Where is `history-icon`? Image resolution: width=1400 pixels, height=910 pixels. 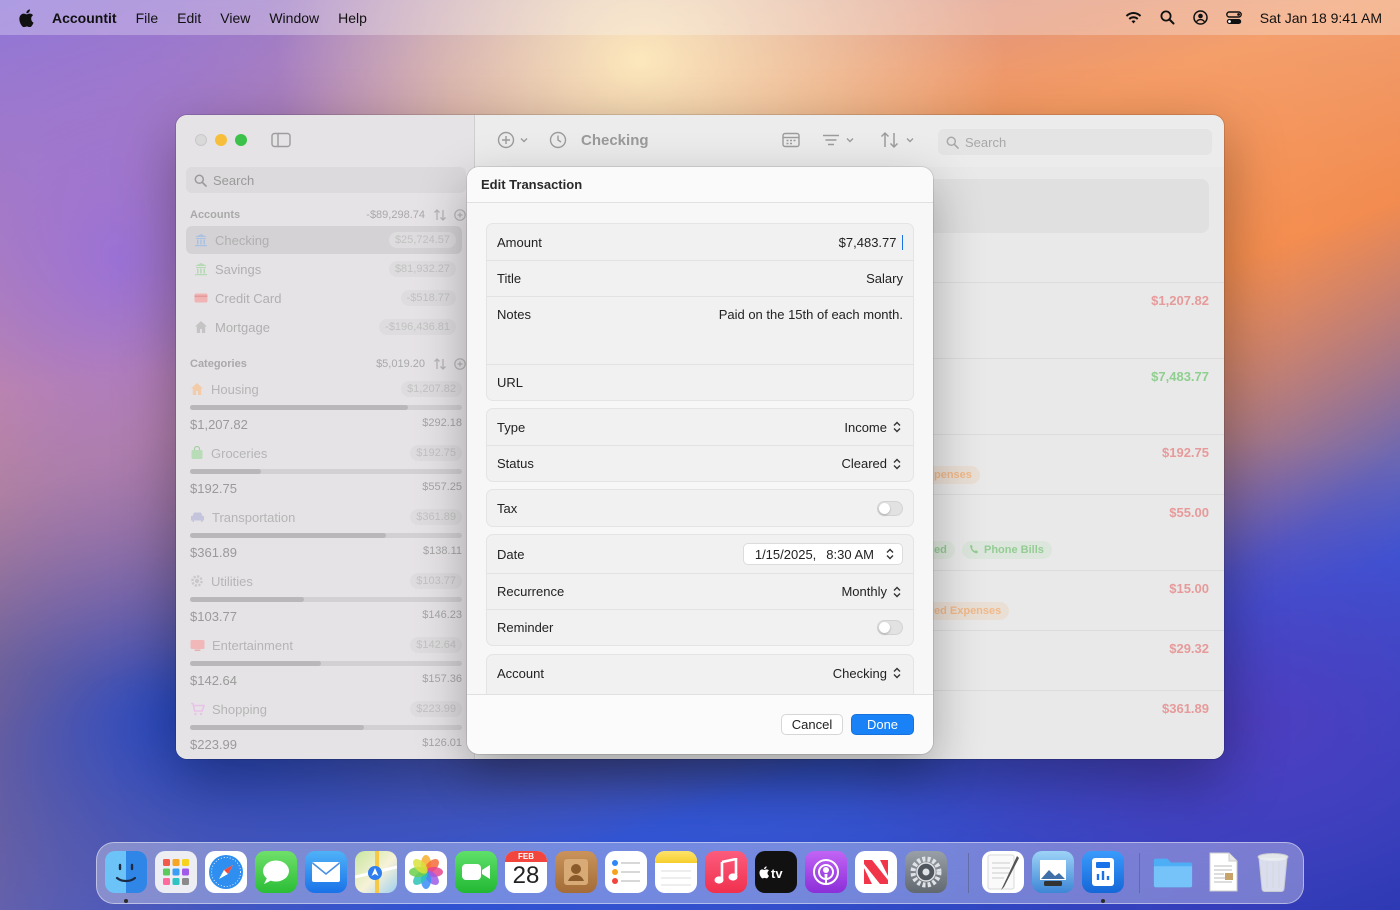 history-icon is located at coordinates (558, 140).